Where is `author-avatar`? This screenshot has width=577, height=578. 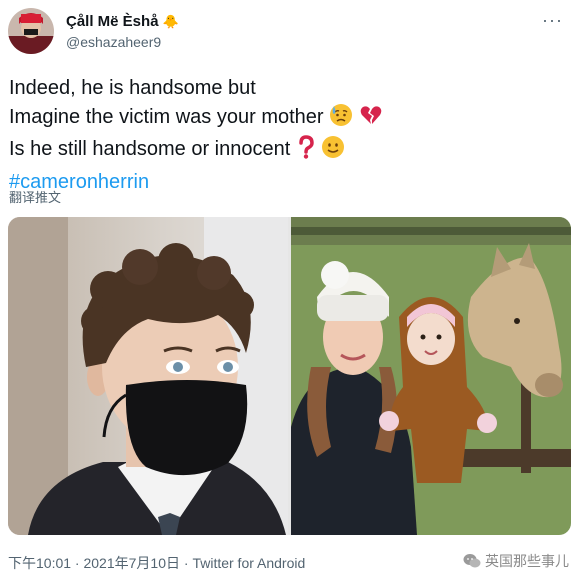 author-avatar is located at coordinates (31, 31).